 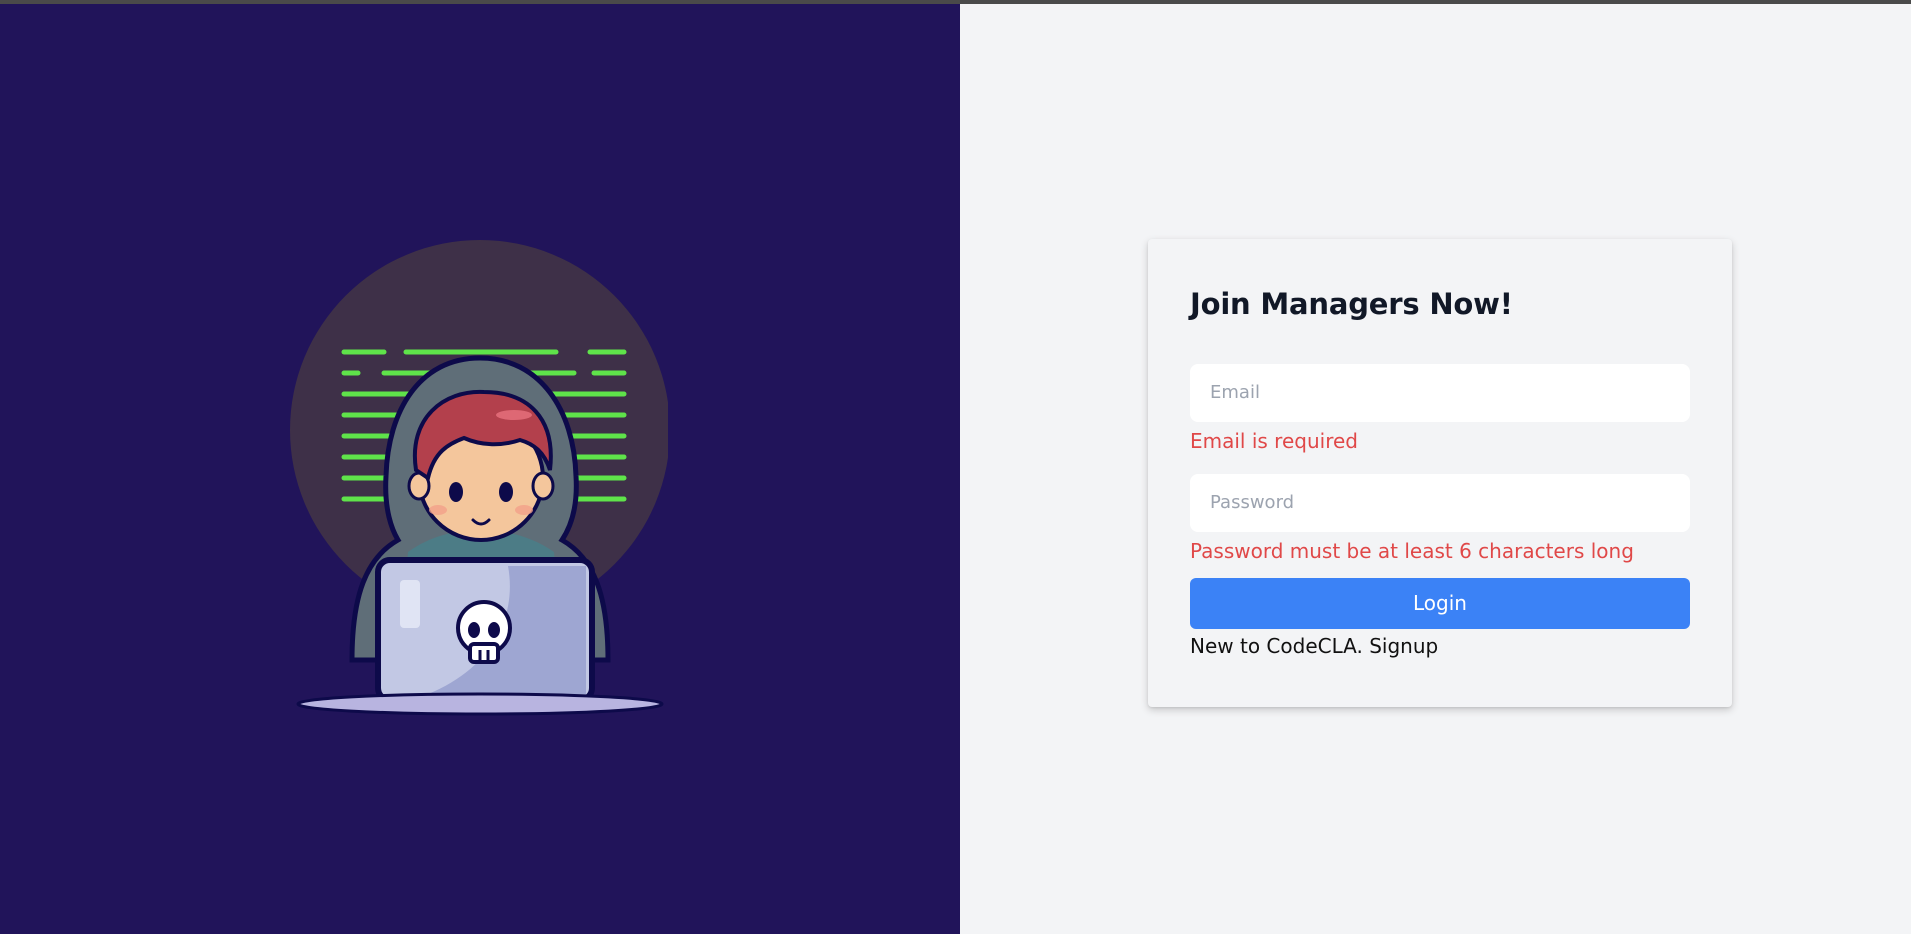 I want to click on password-input, so click(x=1440, y=502).